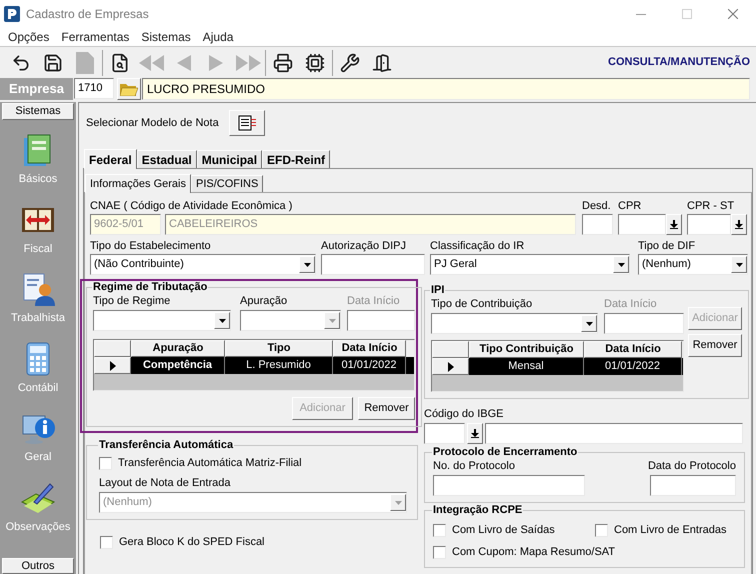 The width and height of the screenshot is (756, 574). I want to click on sidebar-footer: Outros, so click(38, 566).